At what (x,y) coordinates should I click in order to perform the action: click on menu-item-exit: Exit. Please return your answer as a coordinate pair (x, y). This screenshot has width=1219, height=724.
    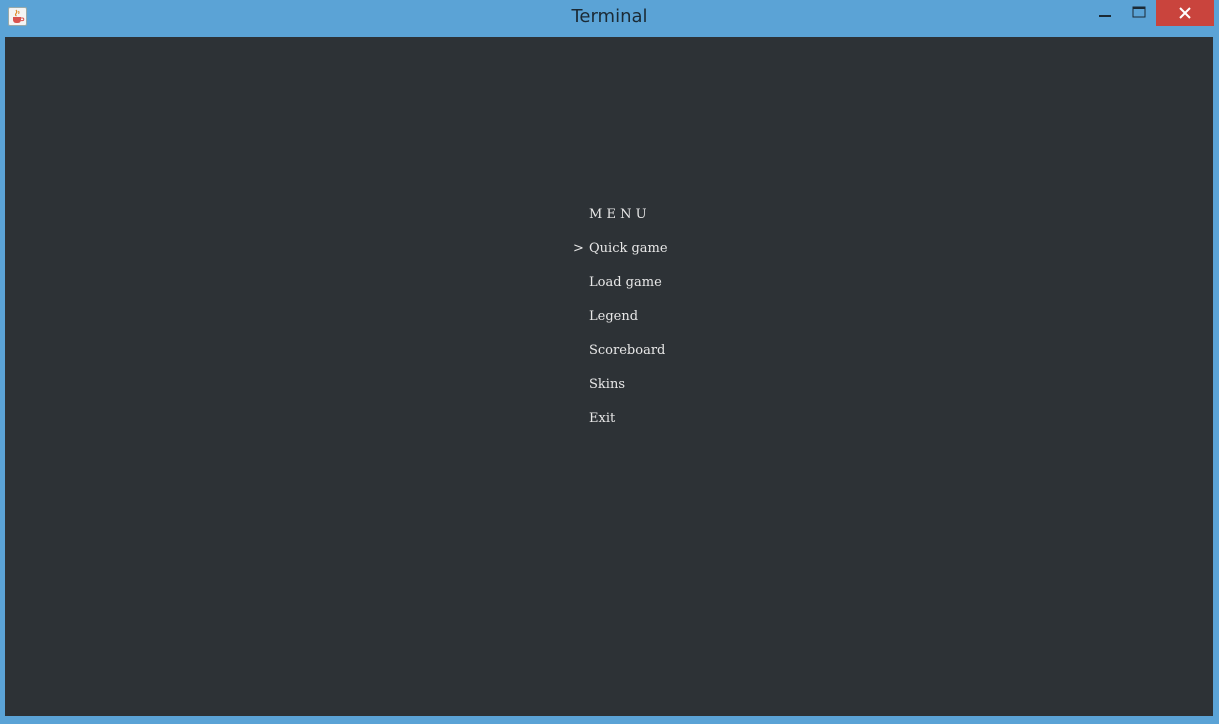
    Looking at the image, I should click on (602, 419).